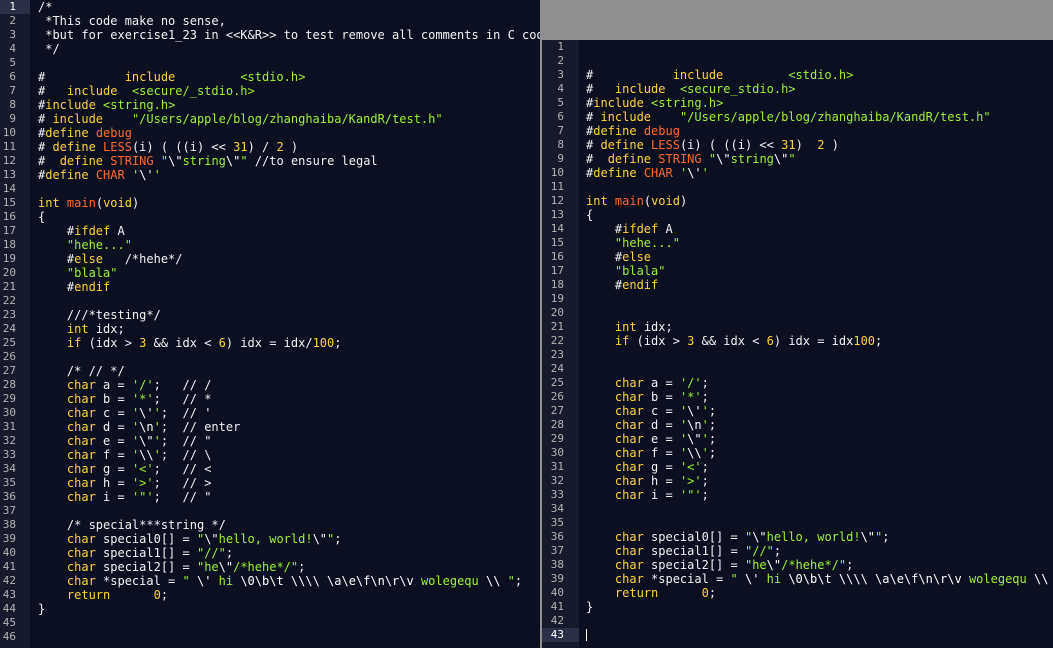  What do you see at coordinates (797, 341) in the screenshot?
I see `right-code-line: 22 if (idx > 3 && idx < 6) idx = idx100;` at bounding box center [797, 341].